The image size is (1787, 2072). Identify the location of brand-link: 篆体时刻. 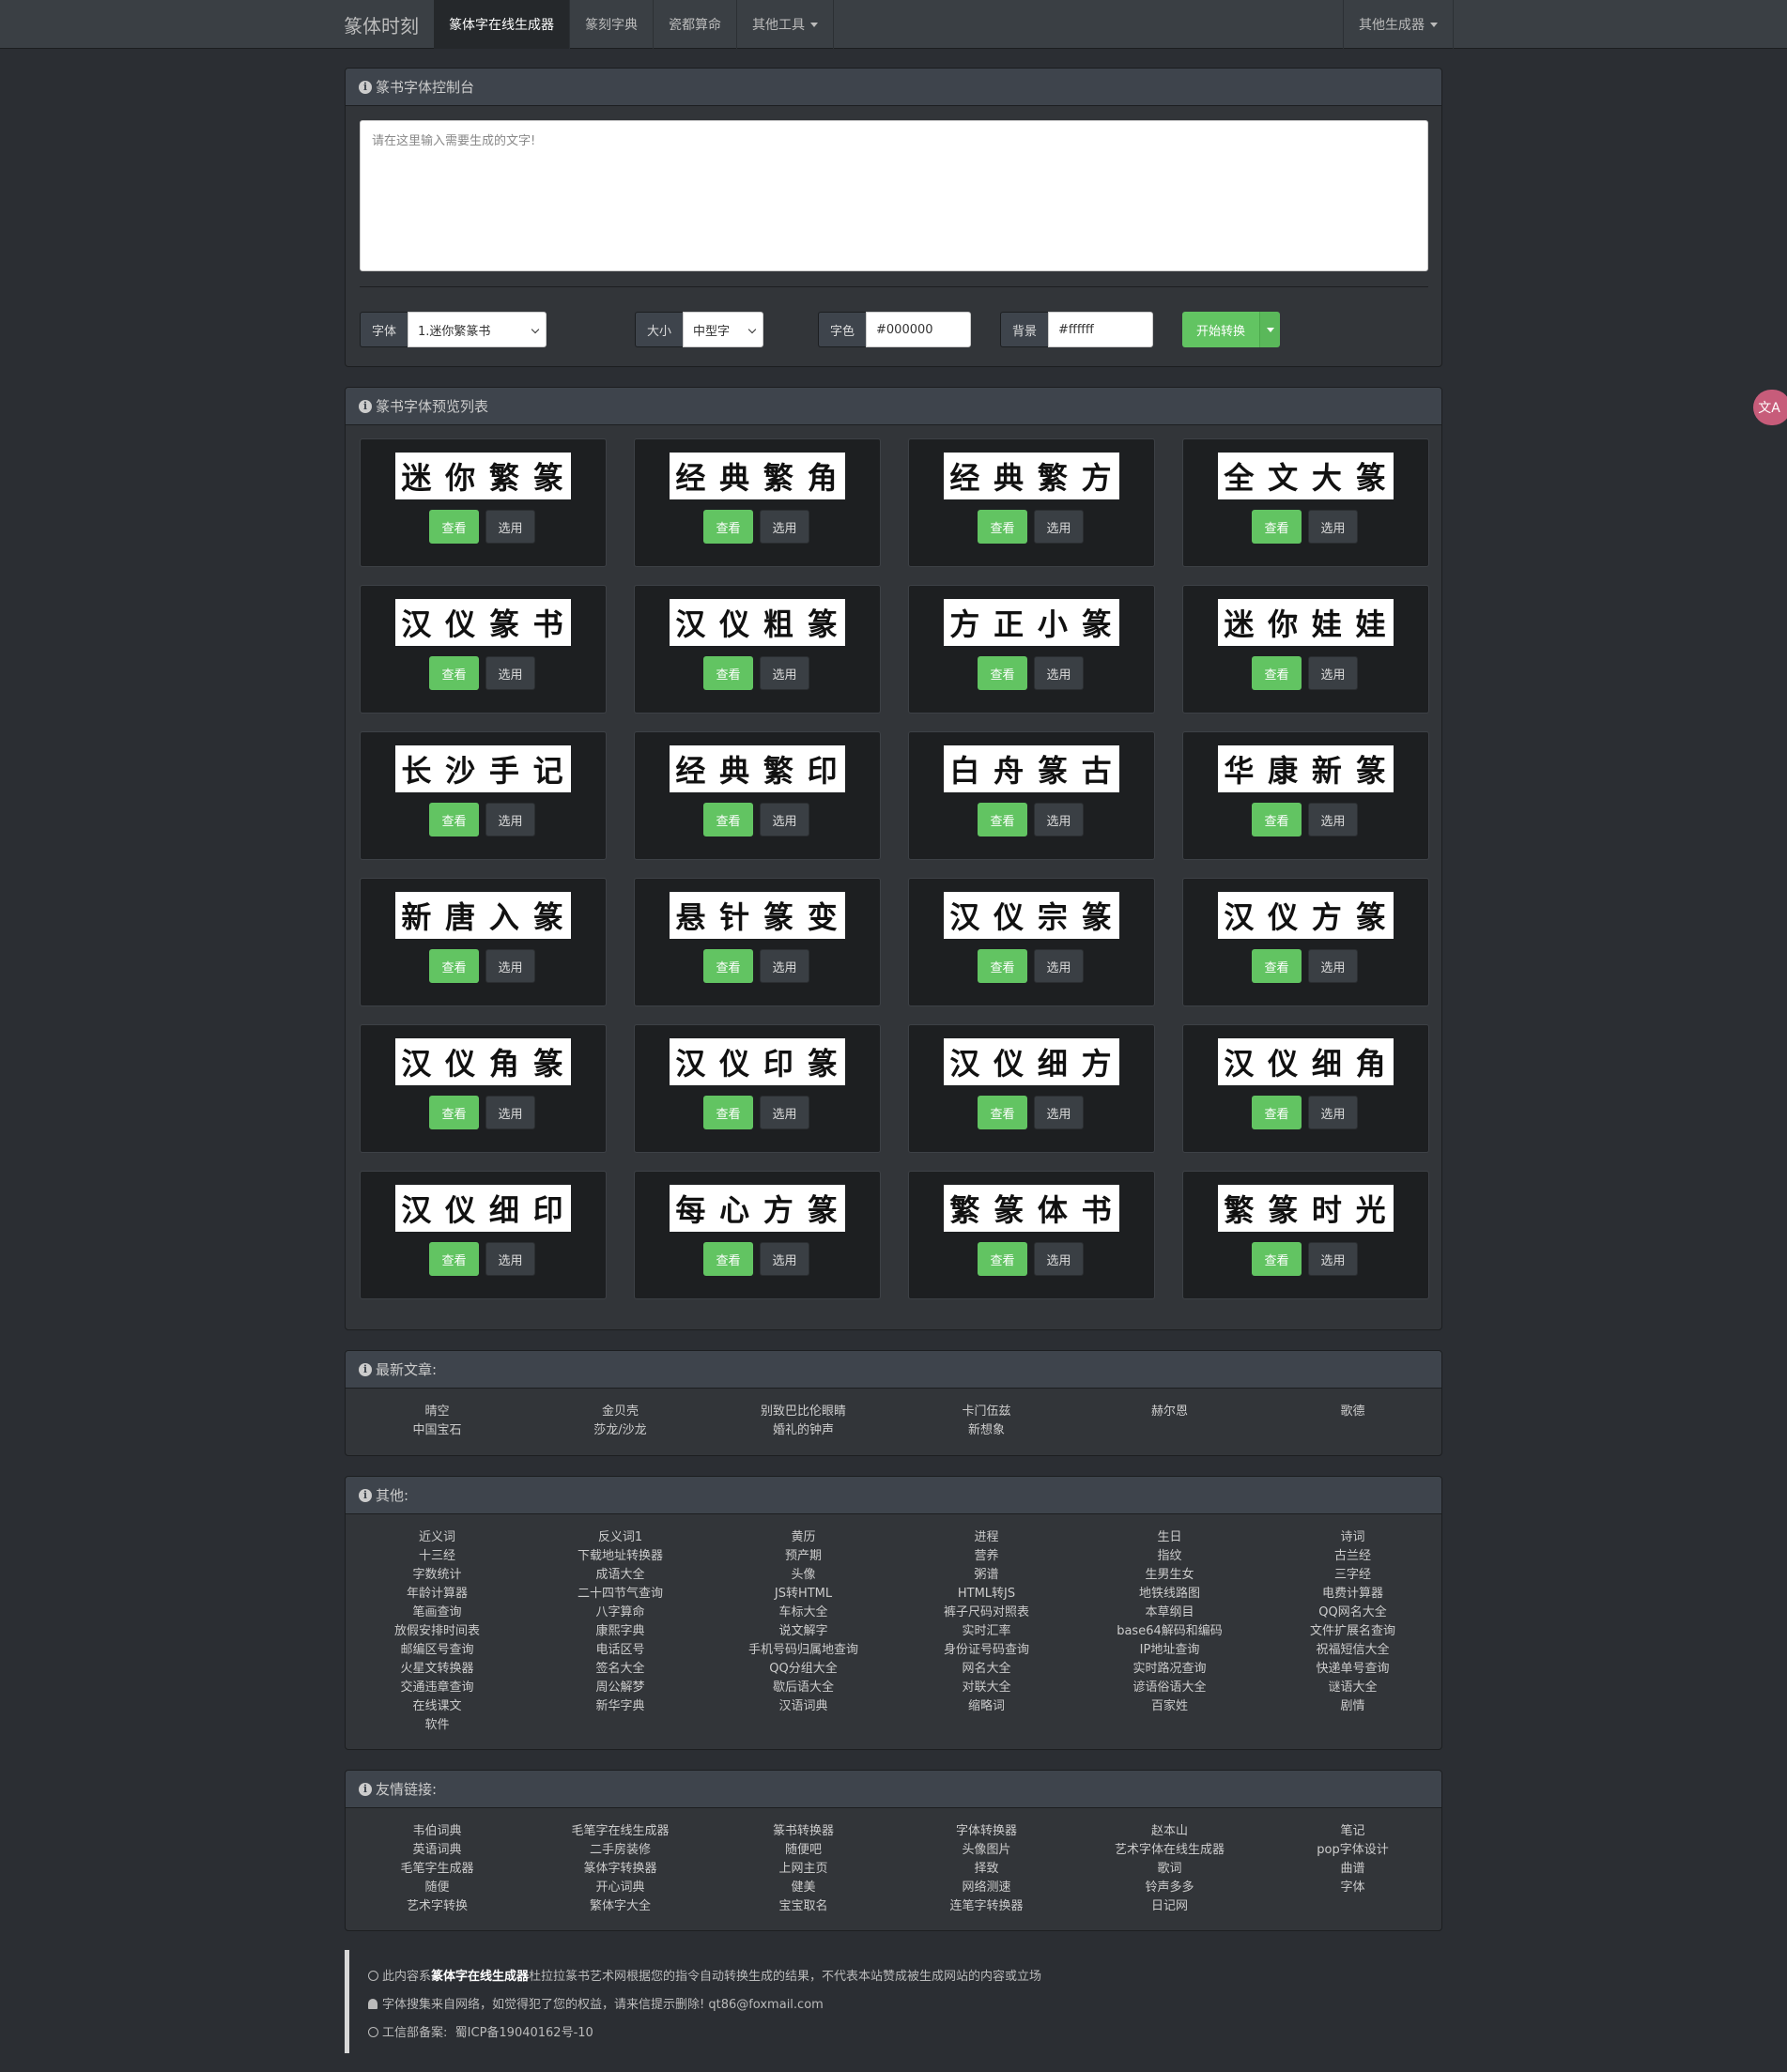
(382, 24).